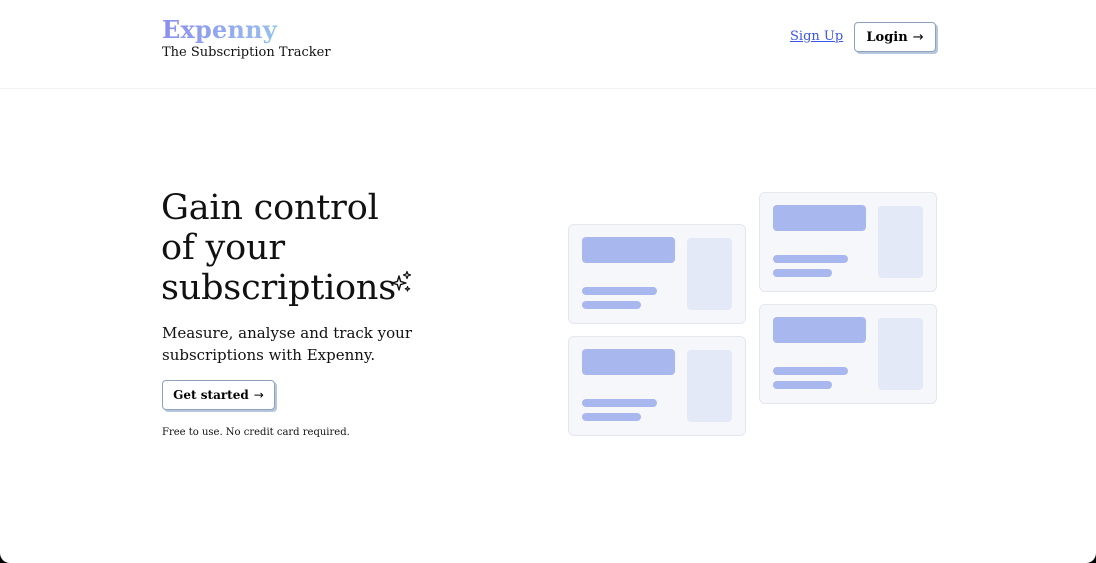  What do you see at coordinates (270, 208) in the screenshot?
I see `hero-title-line: Gain control` at bounding box center [270, 208].